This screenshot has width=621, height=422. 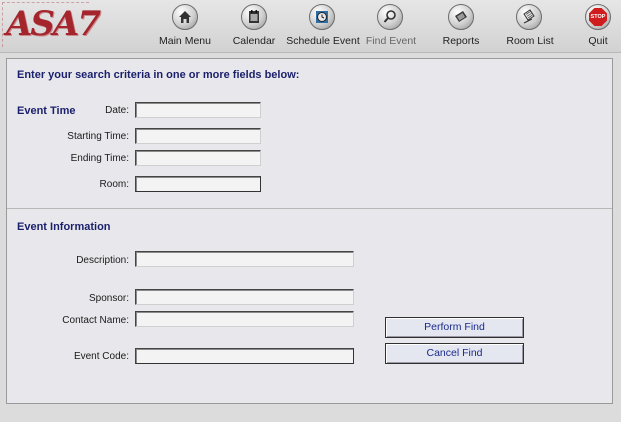 I want to click on nav-calendar-label: Calendar, so click(x=254, y=41).